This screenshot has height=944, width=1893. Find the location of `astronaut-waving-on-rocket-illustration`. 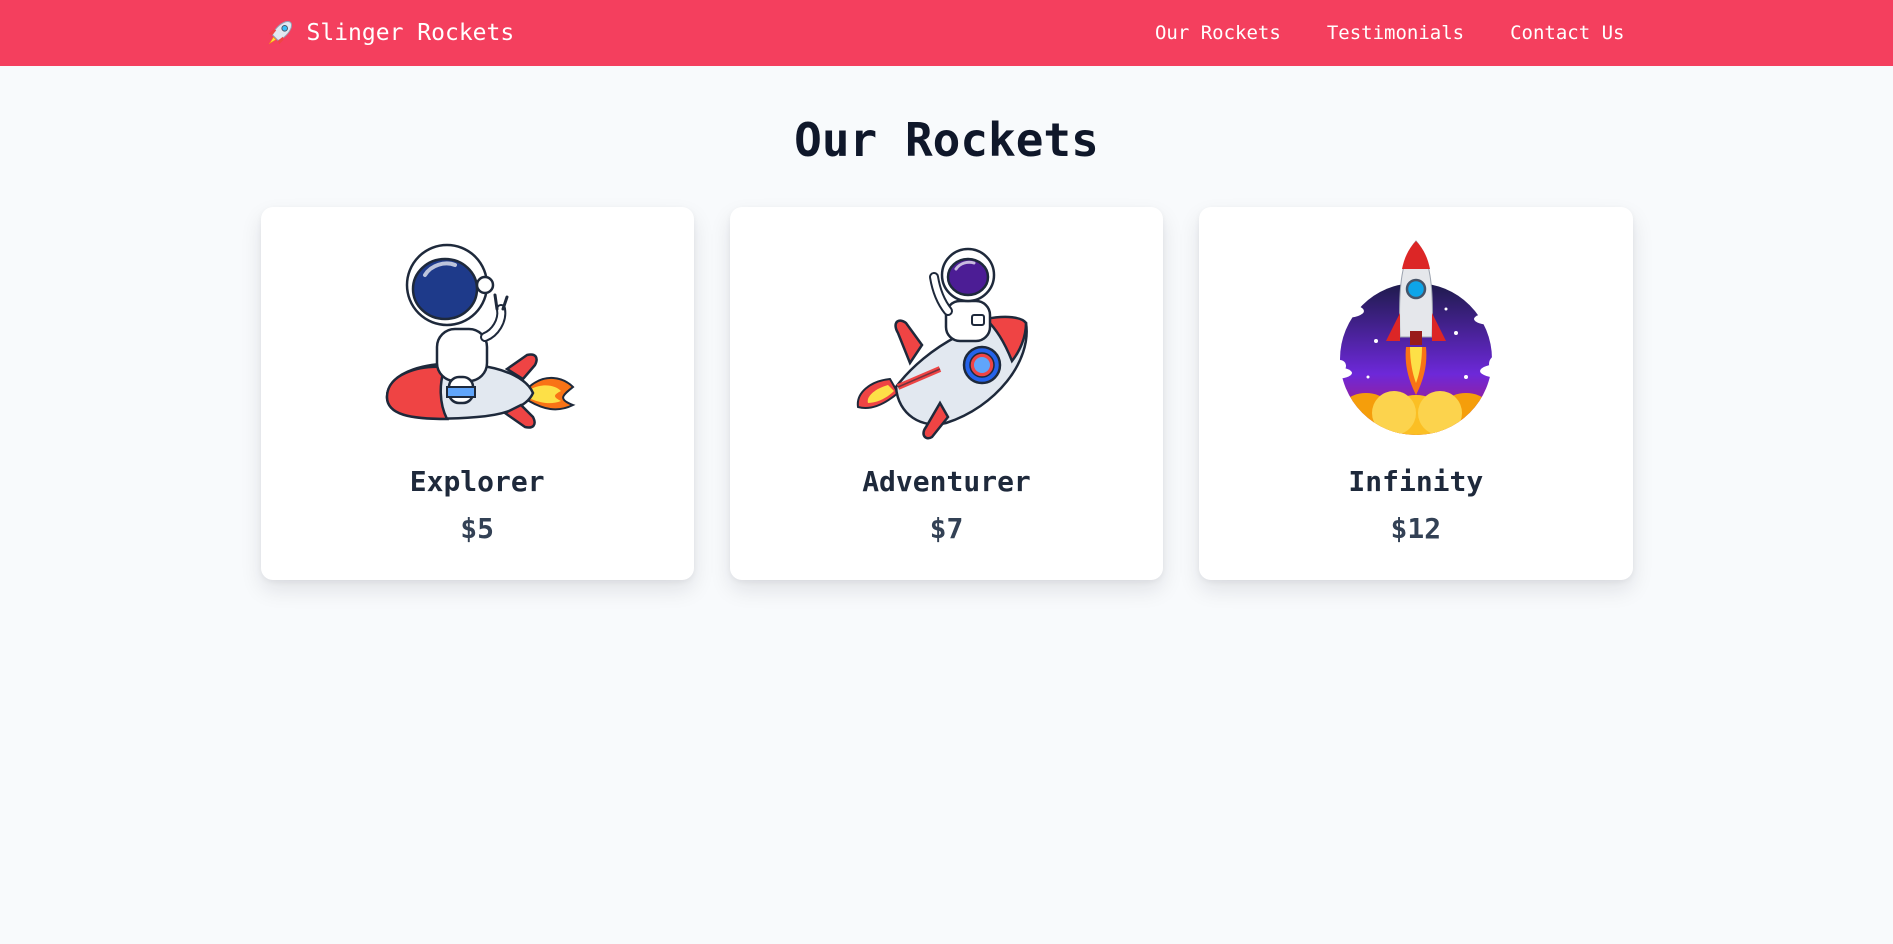

astronaut-waving-on-rocket-illustration is located at coordinates (943, 343).